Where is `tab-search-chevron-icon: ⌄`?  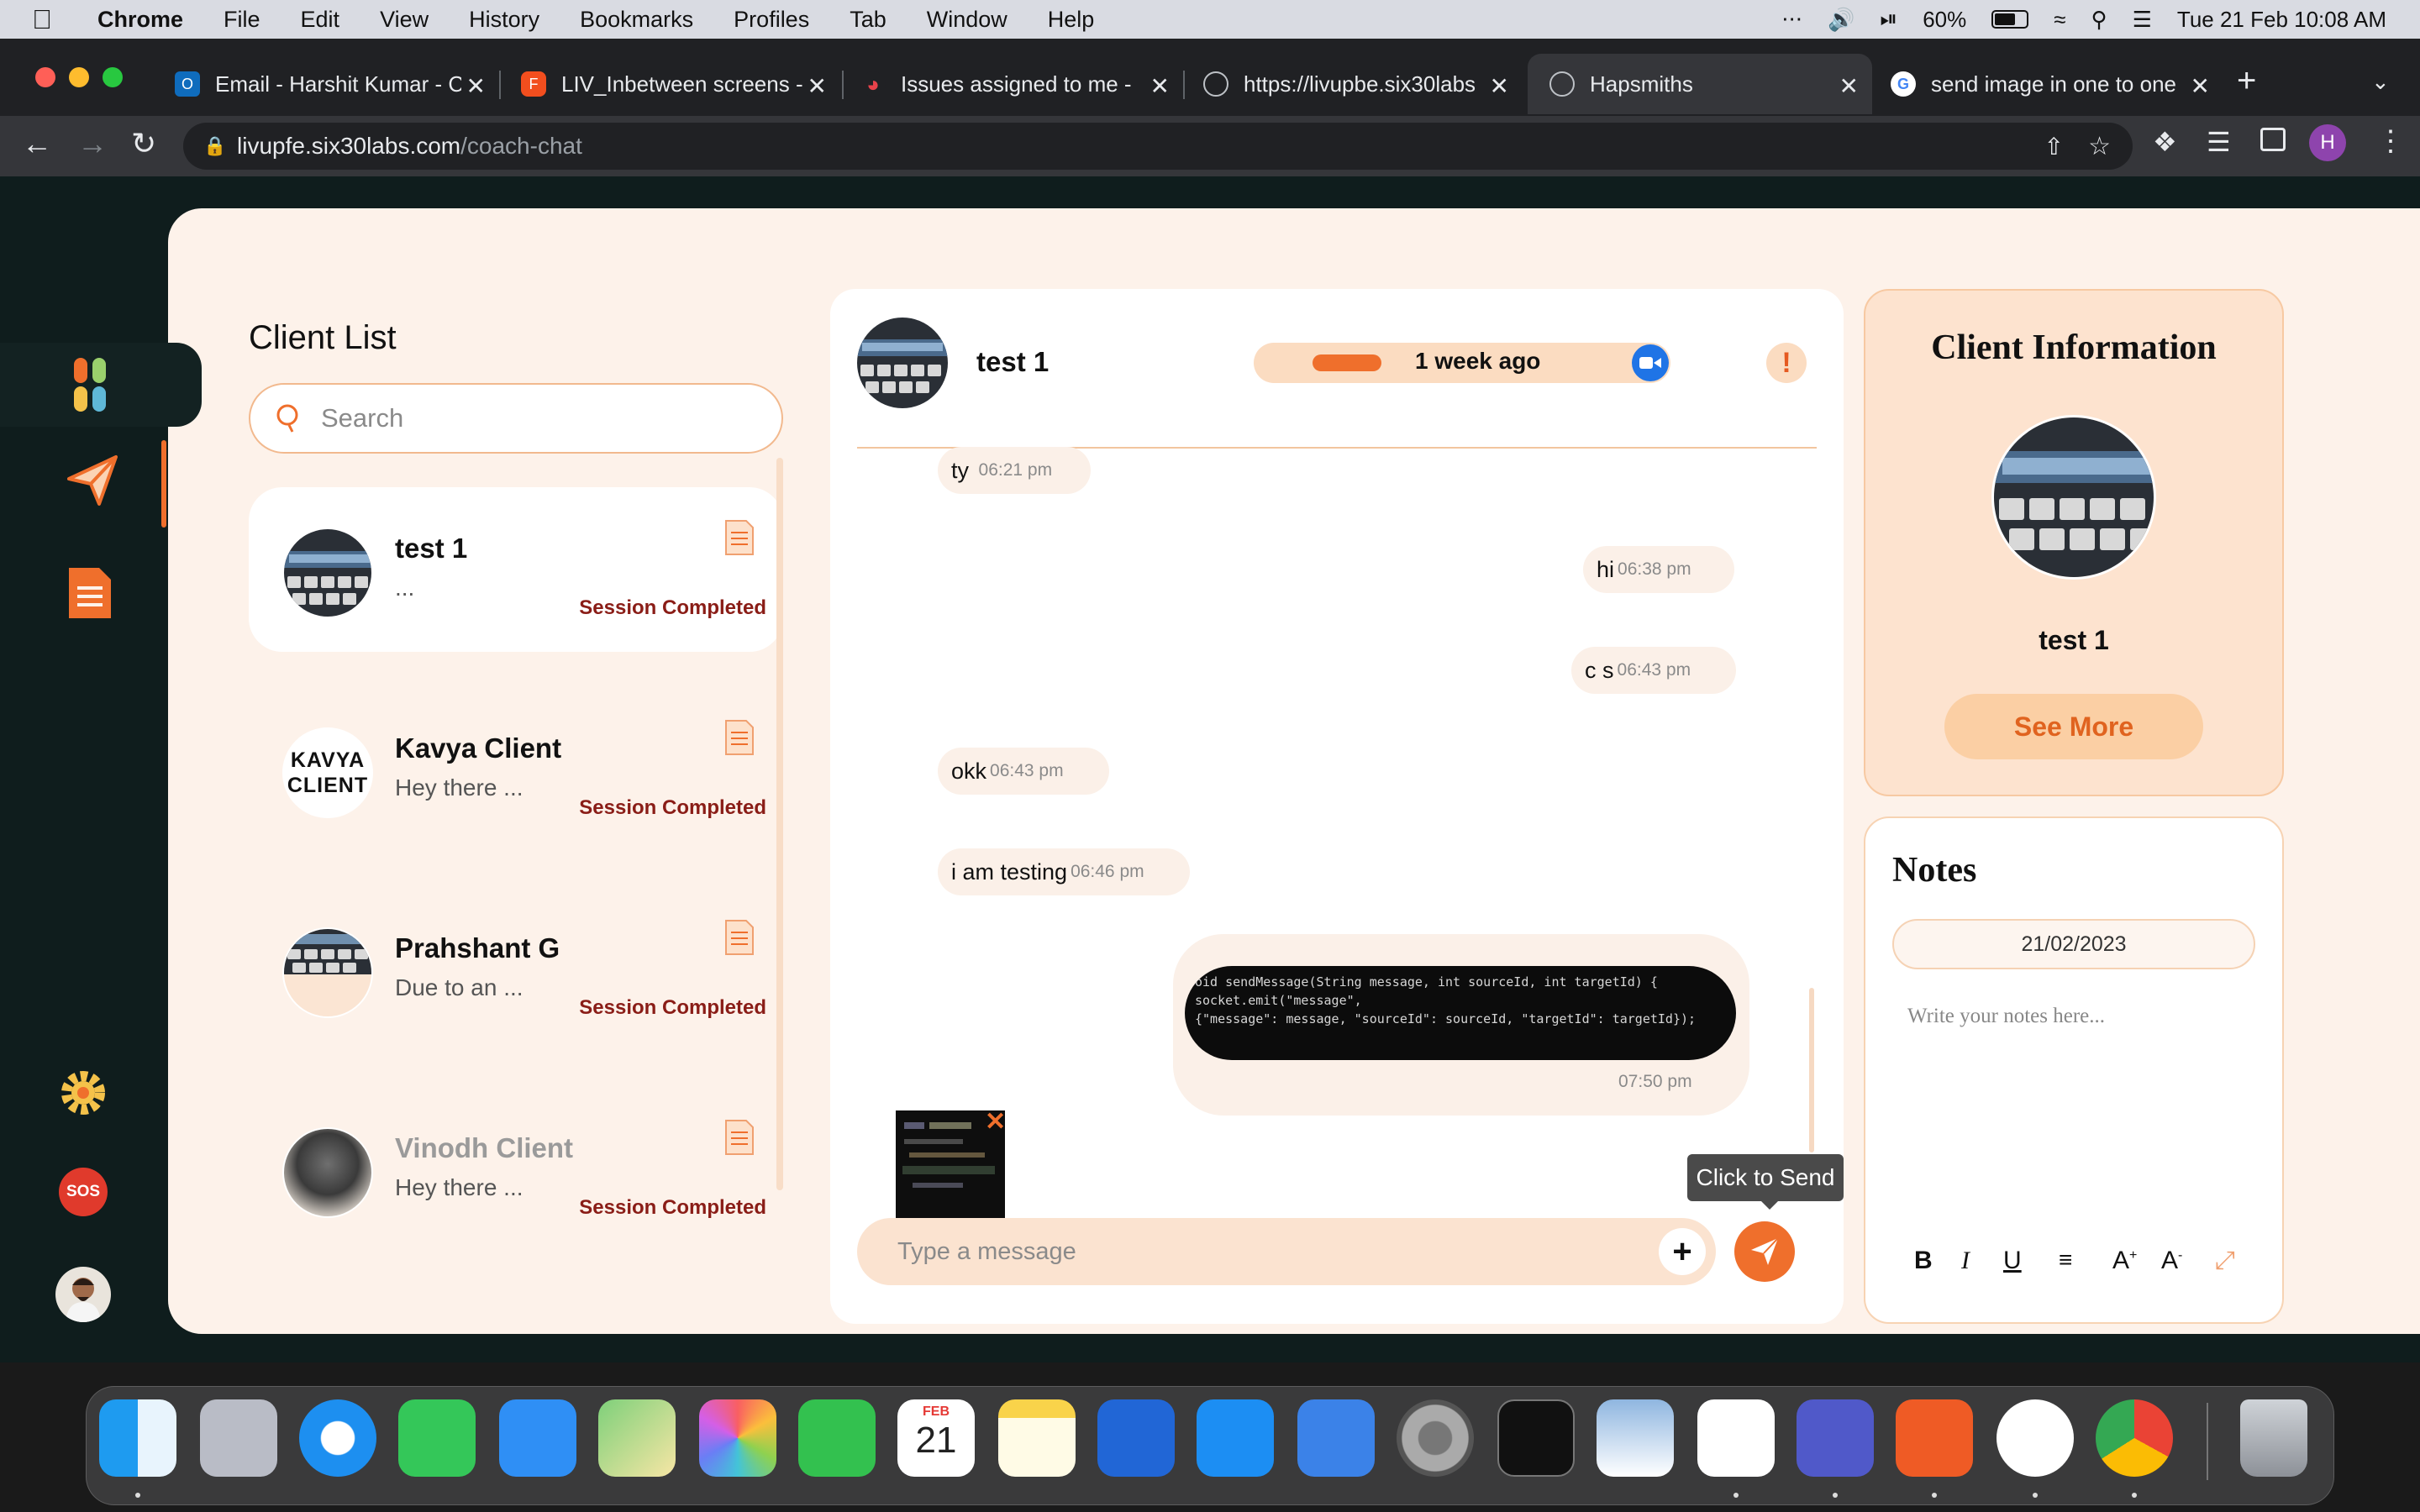 tab-search-chevron-icon: ⌄ is located at coordinates (2381, 82).